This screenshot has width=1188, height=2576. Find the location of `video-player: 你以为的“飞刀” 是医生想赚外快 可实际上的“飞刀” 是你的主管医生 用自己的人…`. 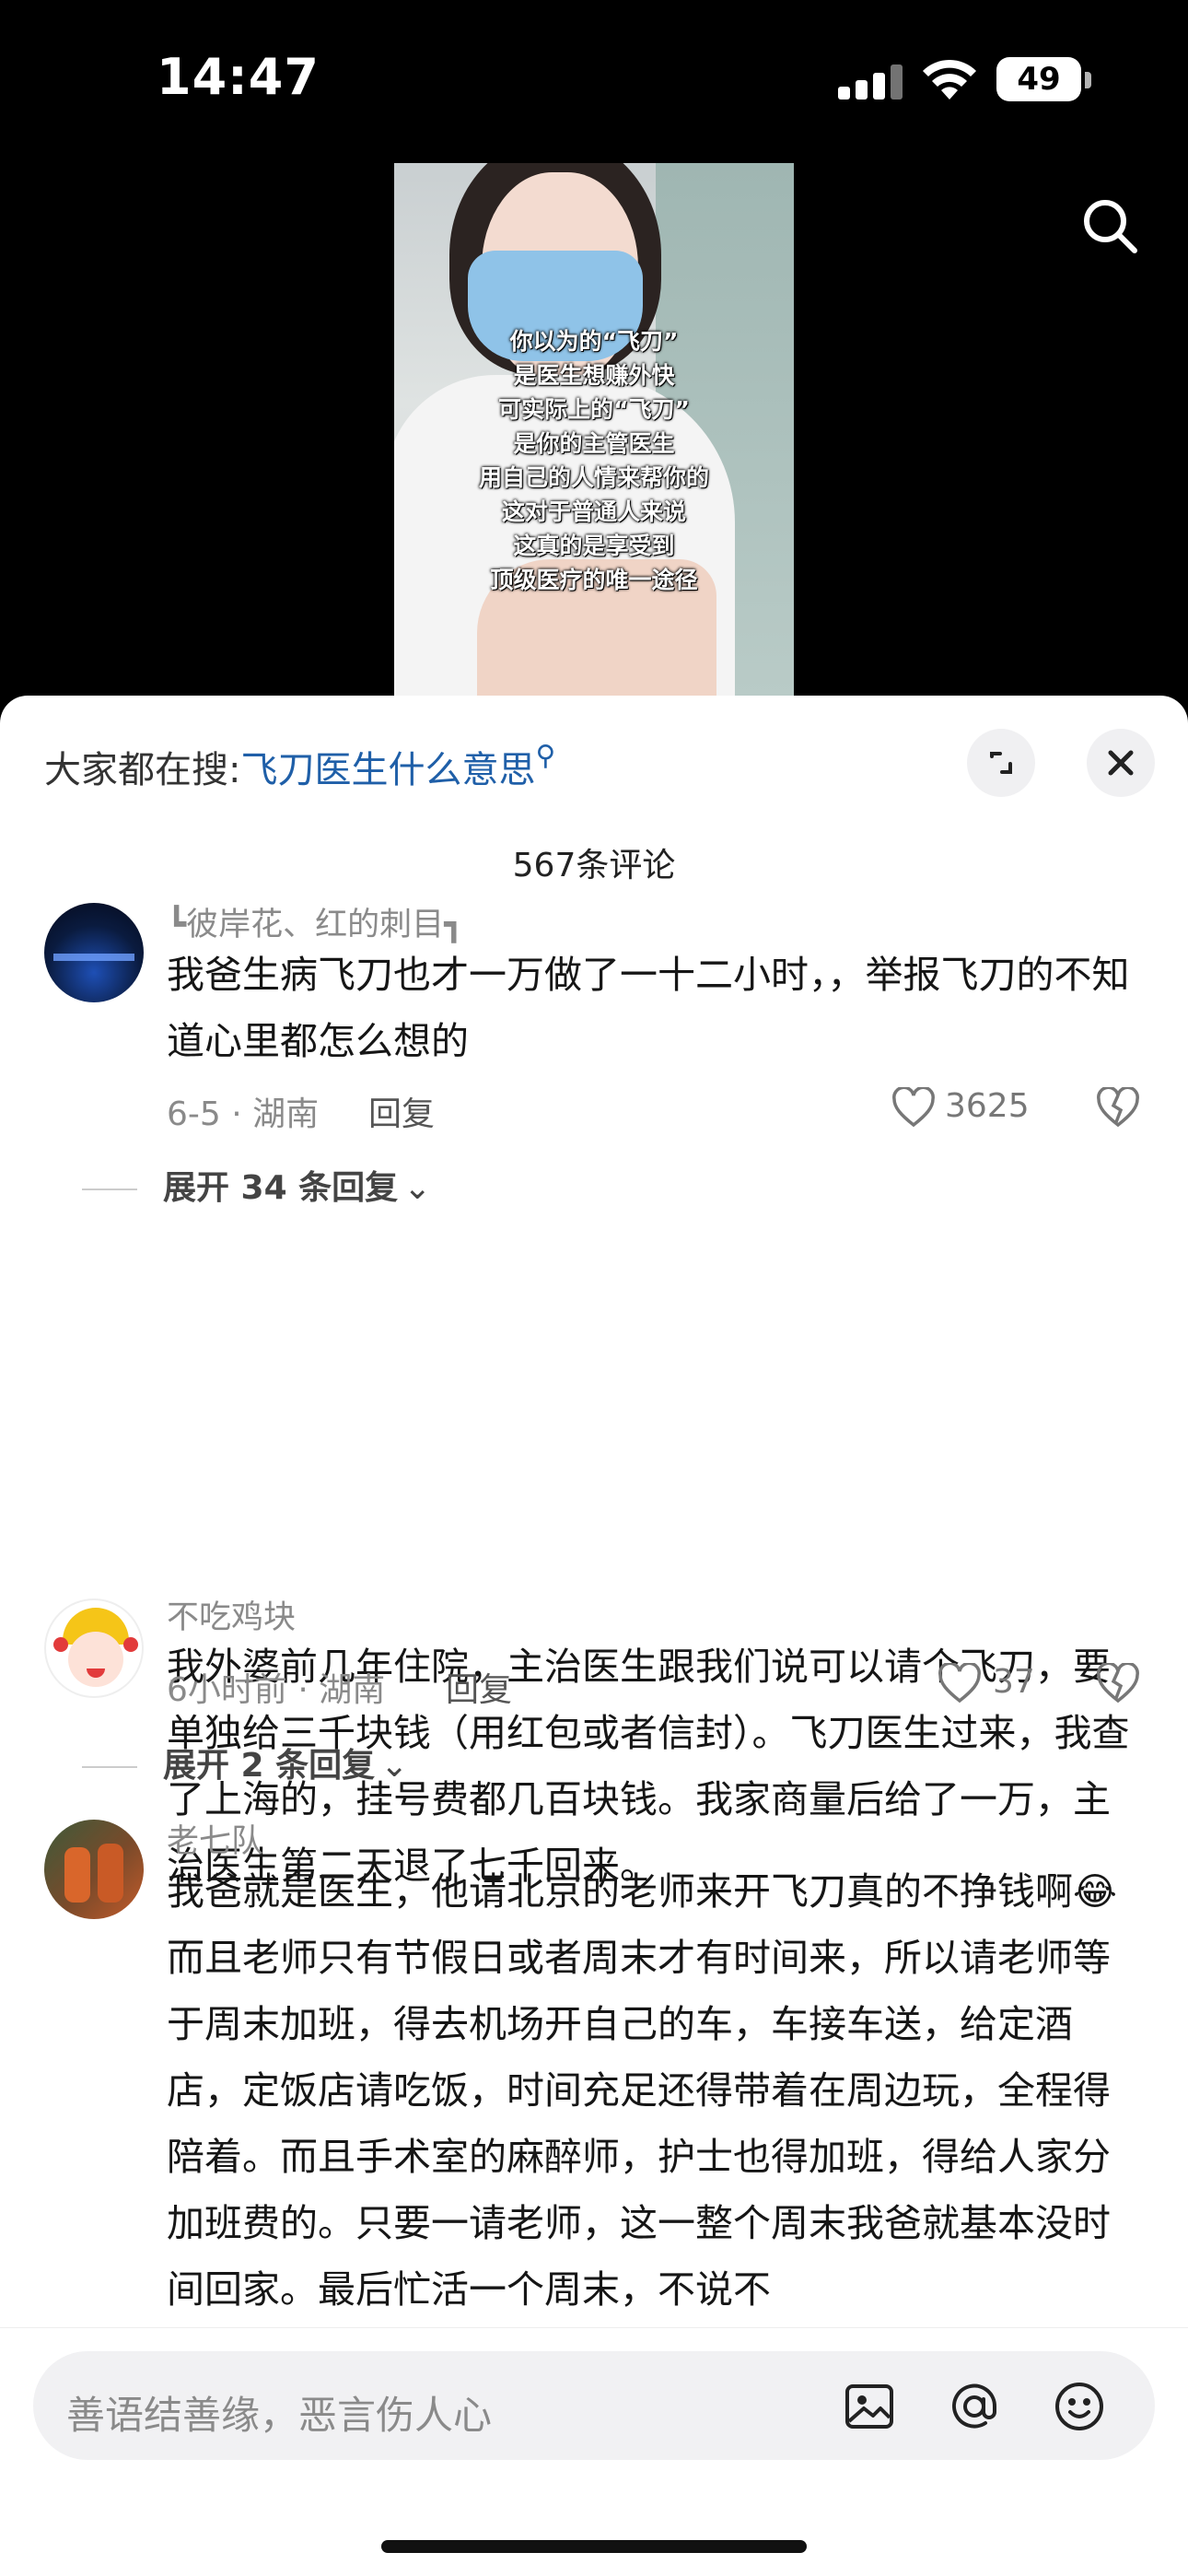

video-player: 你以为的“飞刀” 是医生想赚外快 可实际上的“飞刀” 是你的主管医生 用自己的人… is located at coordinates (594, 429).